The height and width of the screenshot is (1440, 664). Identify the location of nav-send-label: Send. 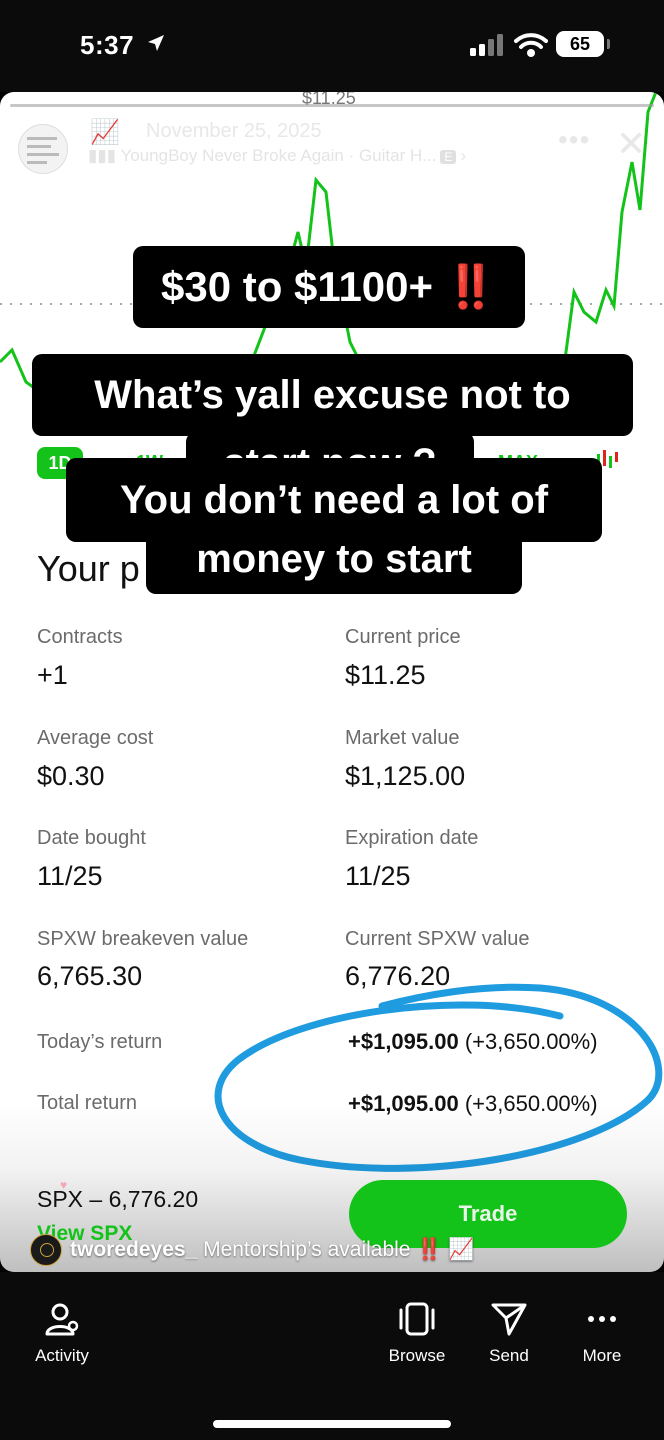
(509, 1355).